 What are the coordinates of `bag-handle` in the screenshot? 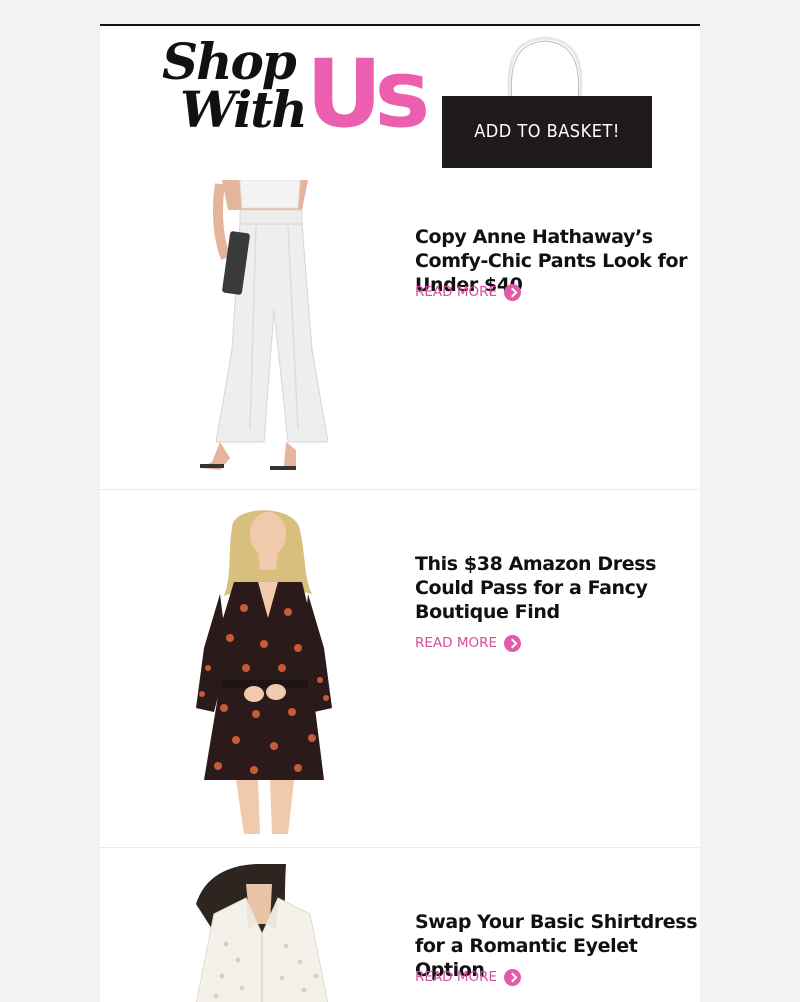 It's located at (545, 69).